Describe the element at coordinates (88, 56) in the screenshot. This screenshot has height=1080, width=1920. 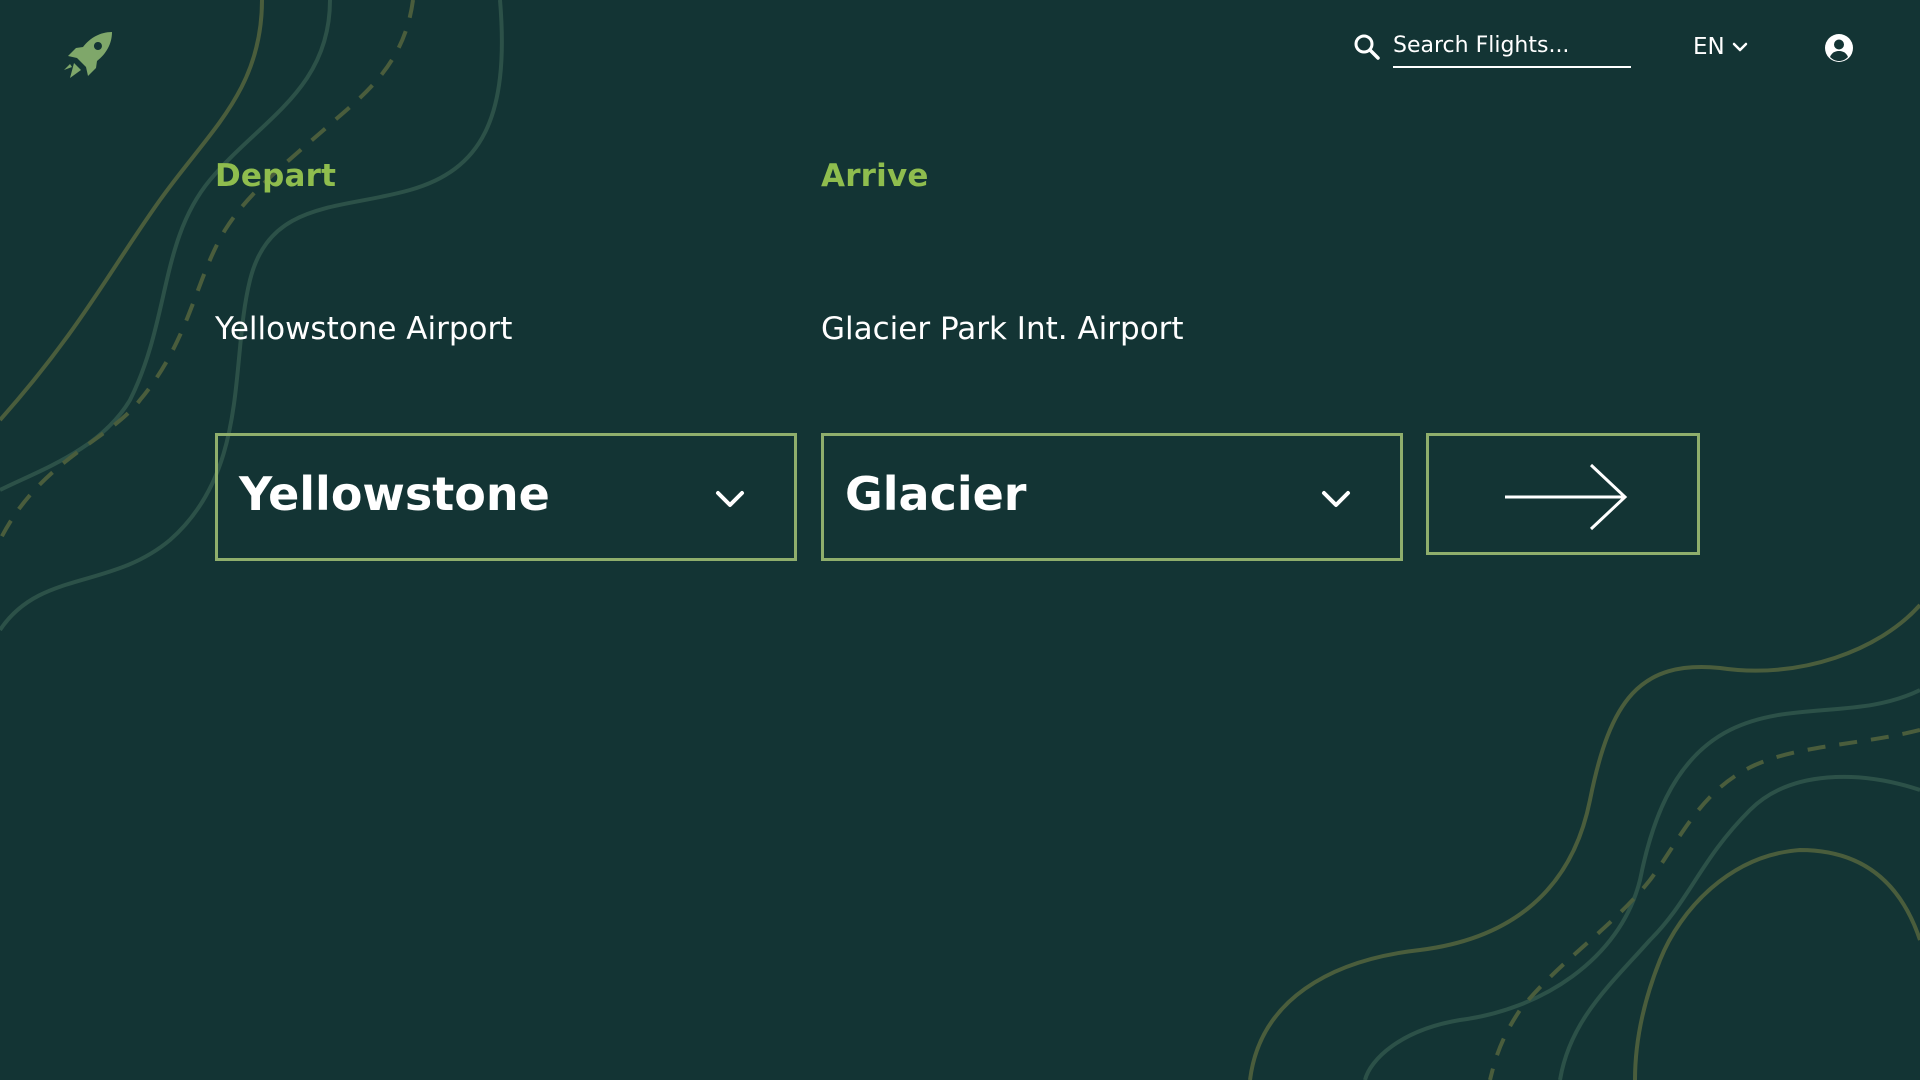
I see `rocket-icon` at that location.